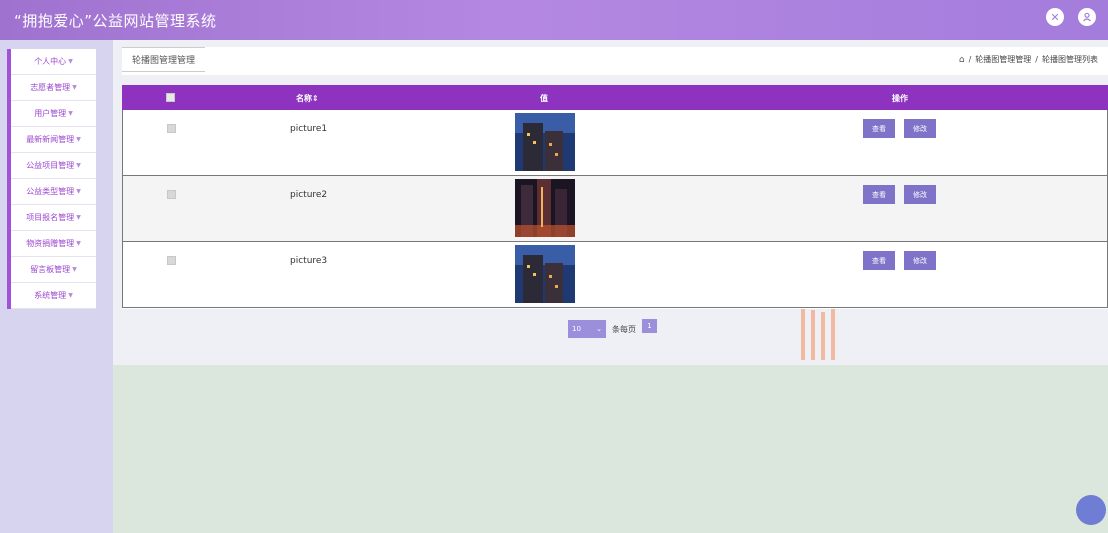 This screenshot has height=533, width=1108. What do you see at coordinates (1003, 59) in the screenshot?
I see `breadcrumb-level1: 轮播图管理管理` at bounding box center [1003, 59].